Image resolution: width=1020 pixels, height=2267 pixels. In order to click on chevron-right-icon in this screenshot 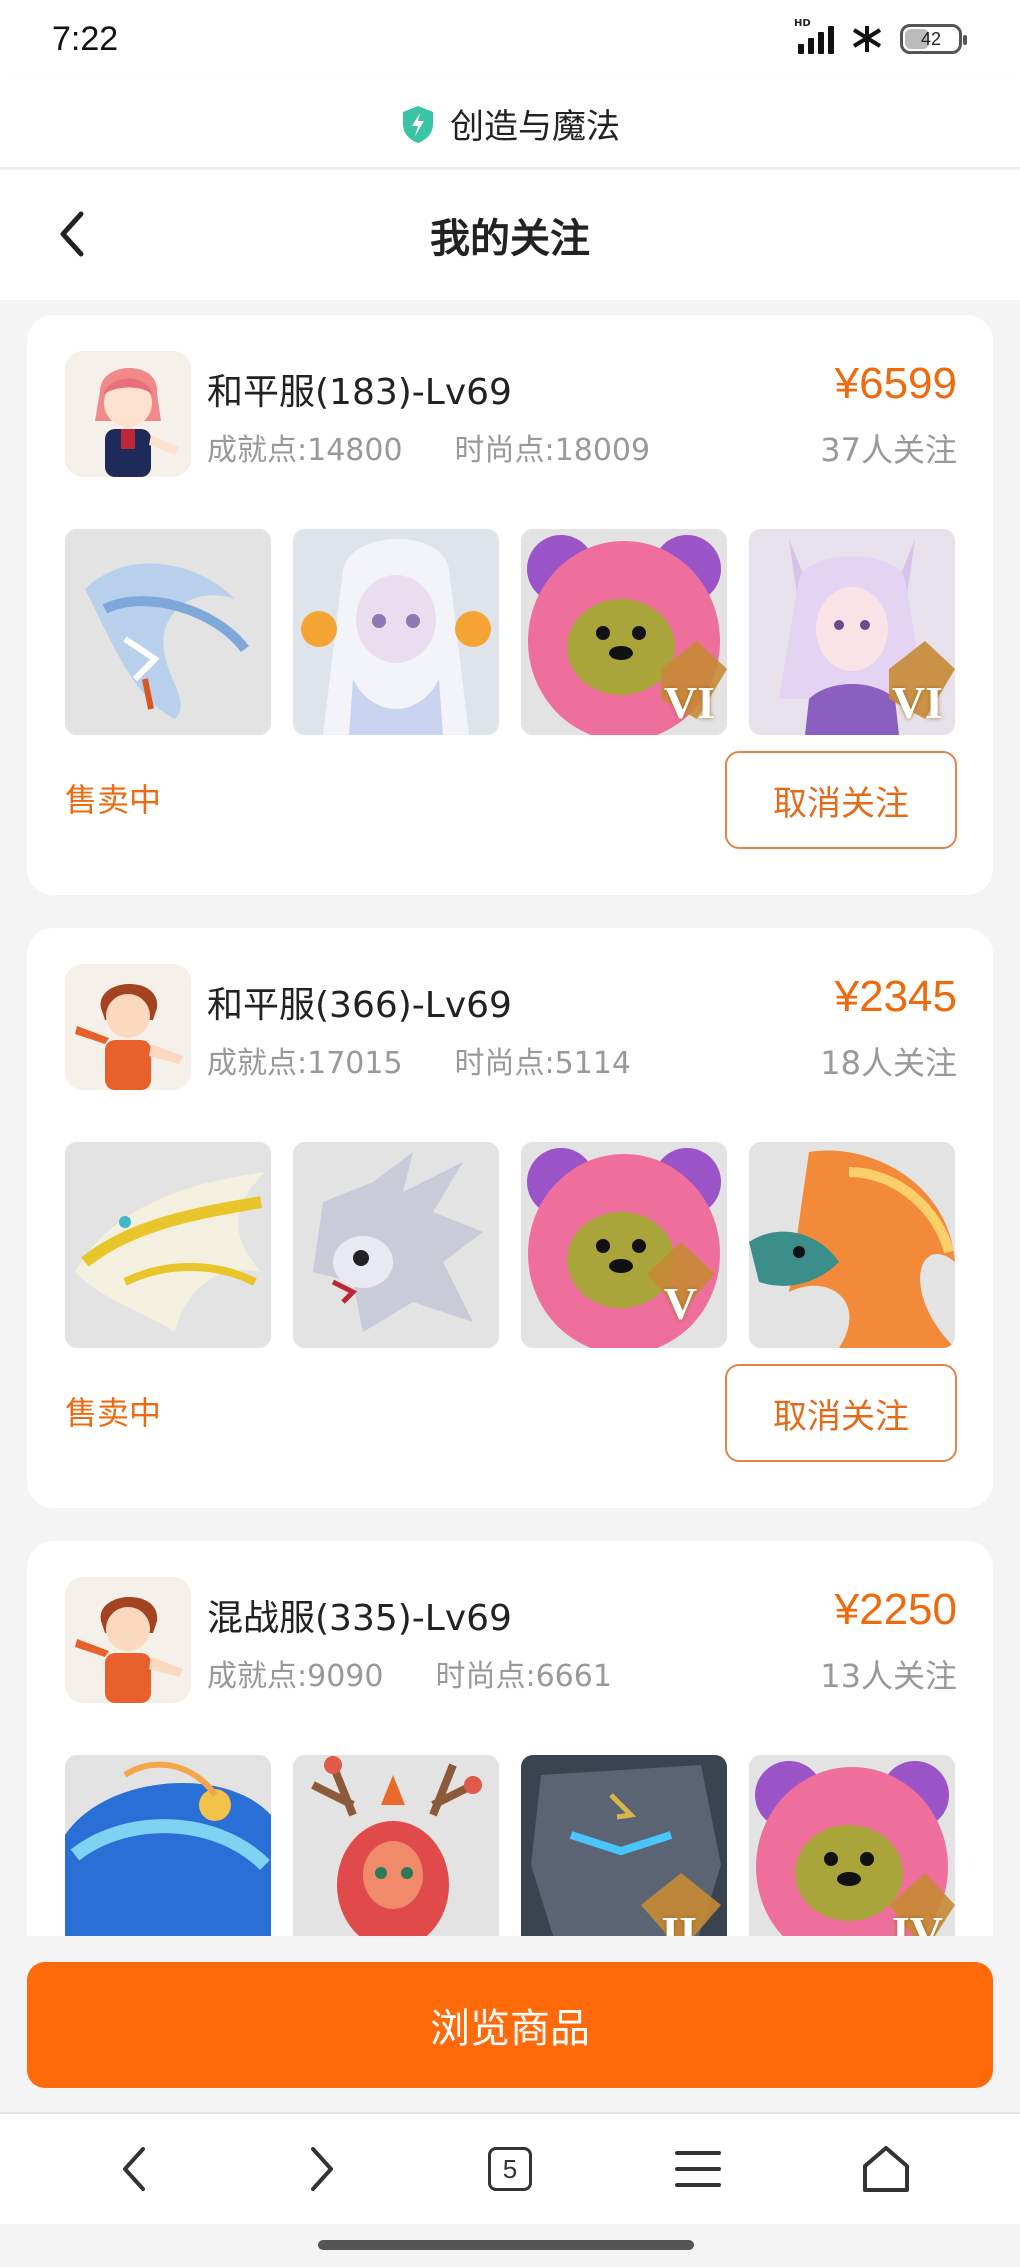, I will do `click(322, 2169)`.